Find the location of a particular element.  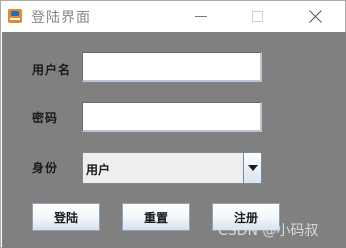

minimize-icon is located at coordinates (201, 16).